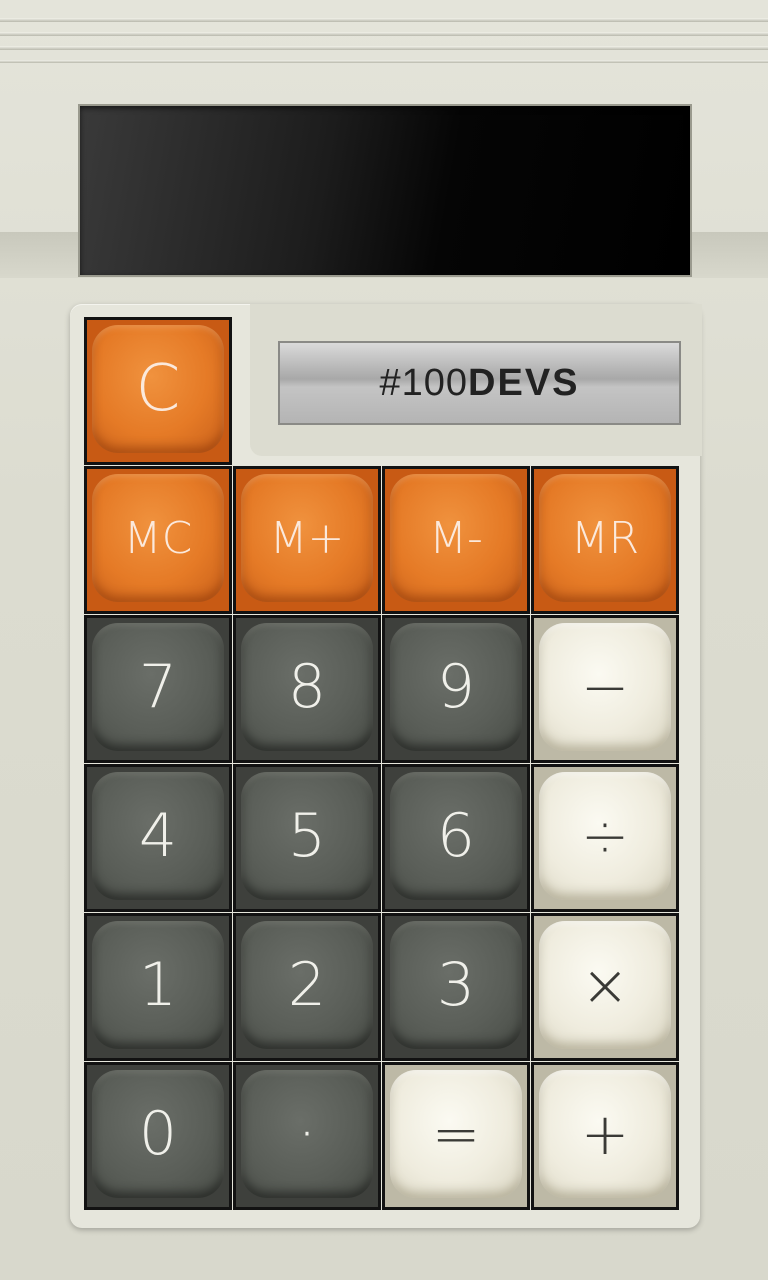 This screenshot has height=1280, width=768. What do you see at coordinates (524, 382) in the screenshot?
I see `brand-name: DEVS` at bounding box center [524, 382].